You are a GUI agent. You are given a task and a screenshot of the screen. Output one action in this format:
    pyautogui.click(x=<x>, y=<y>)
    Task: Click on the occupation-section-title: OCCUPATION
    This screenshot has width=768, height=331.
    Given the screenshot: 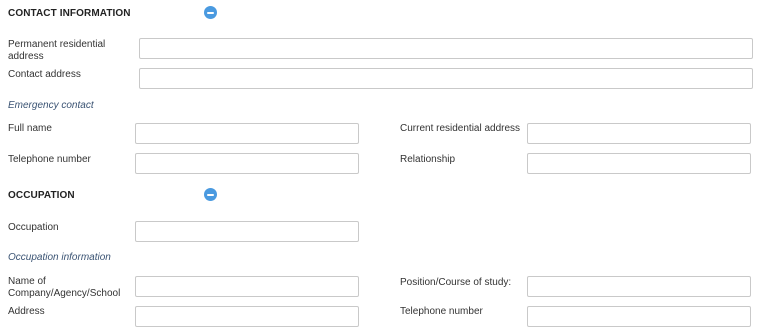 What is the action you would take?
    pyautogui.click(x=41, y=195)
    